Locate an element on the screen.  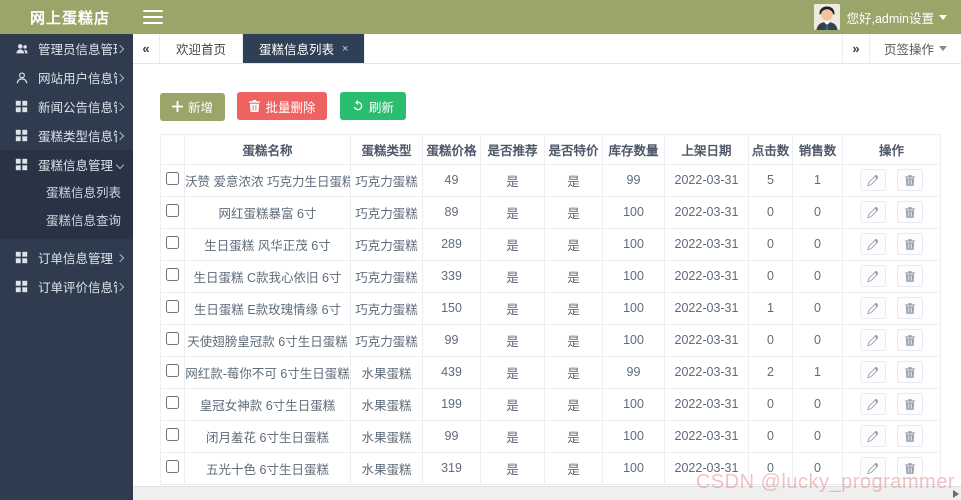
toolbar: 新增 批量删除 刷新 is located at coordinates (560, 106).